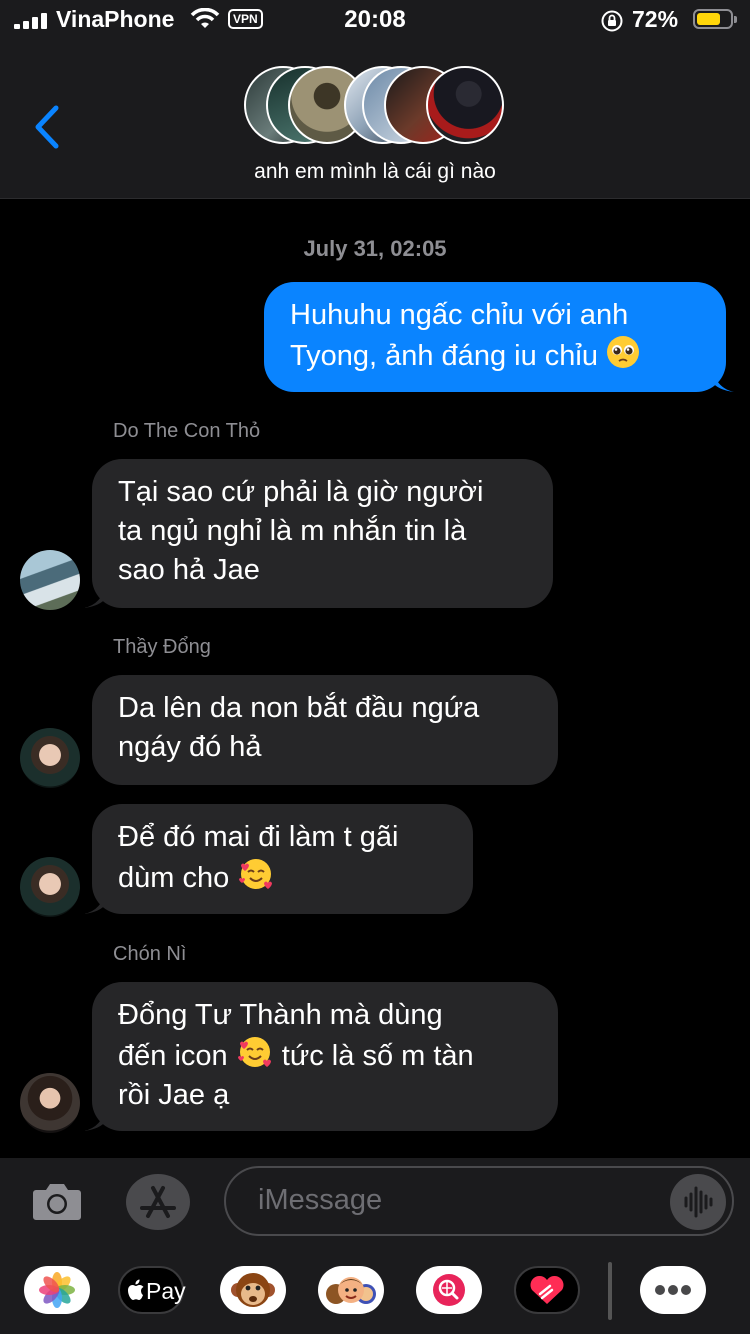 The height and width of the screenshot is (1334, 750). Describe the element at coordinates (258, 837) in the screenshot. I see `message-line: Để đó mai đi làm t gãi` at that location.